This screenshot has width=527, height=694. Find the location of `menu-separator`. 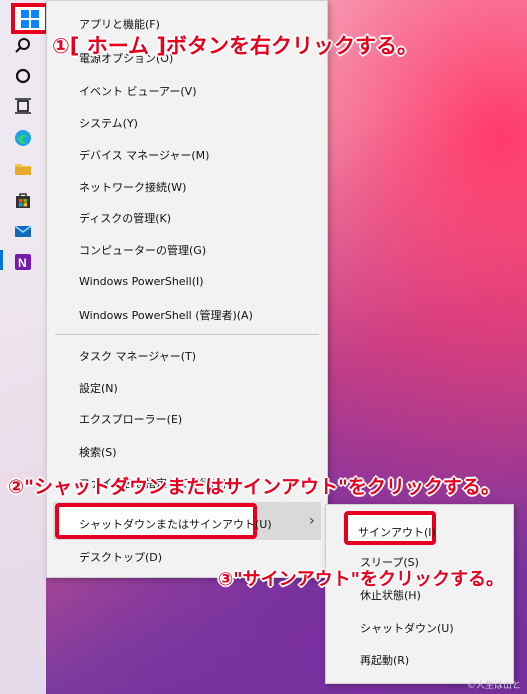

menu-separator is located at coordinates (187, 334).